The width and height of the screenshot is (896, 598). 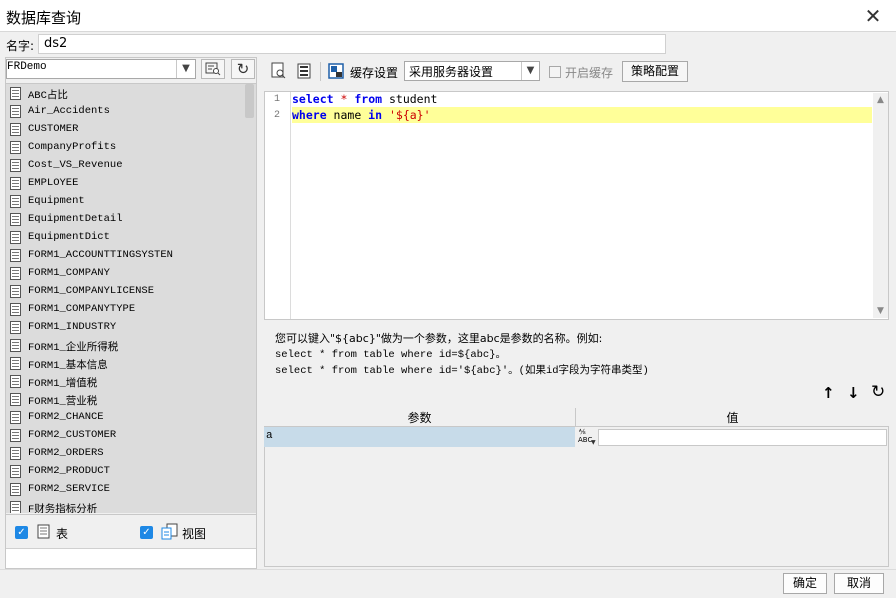 I want to click on sql-line-2: where name in '${a}', so click(x=582, y=115).